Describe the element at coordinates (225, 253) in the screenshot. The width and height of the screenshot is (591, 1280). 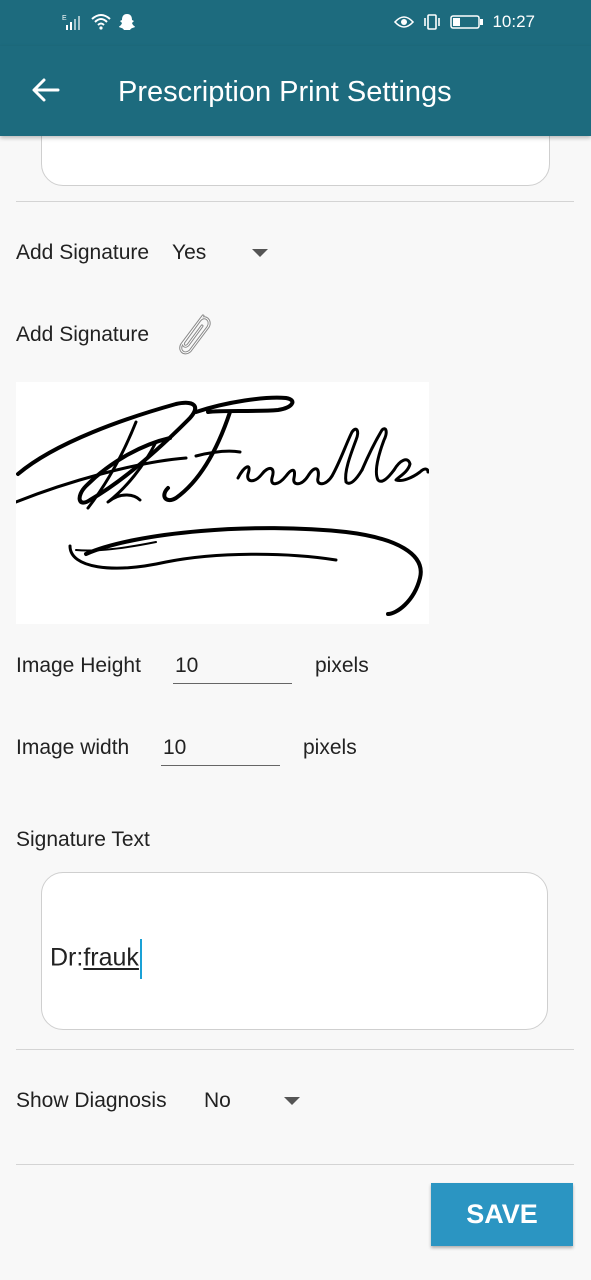
I see `add-signature-dropdown: Yes` at that location.